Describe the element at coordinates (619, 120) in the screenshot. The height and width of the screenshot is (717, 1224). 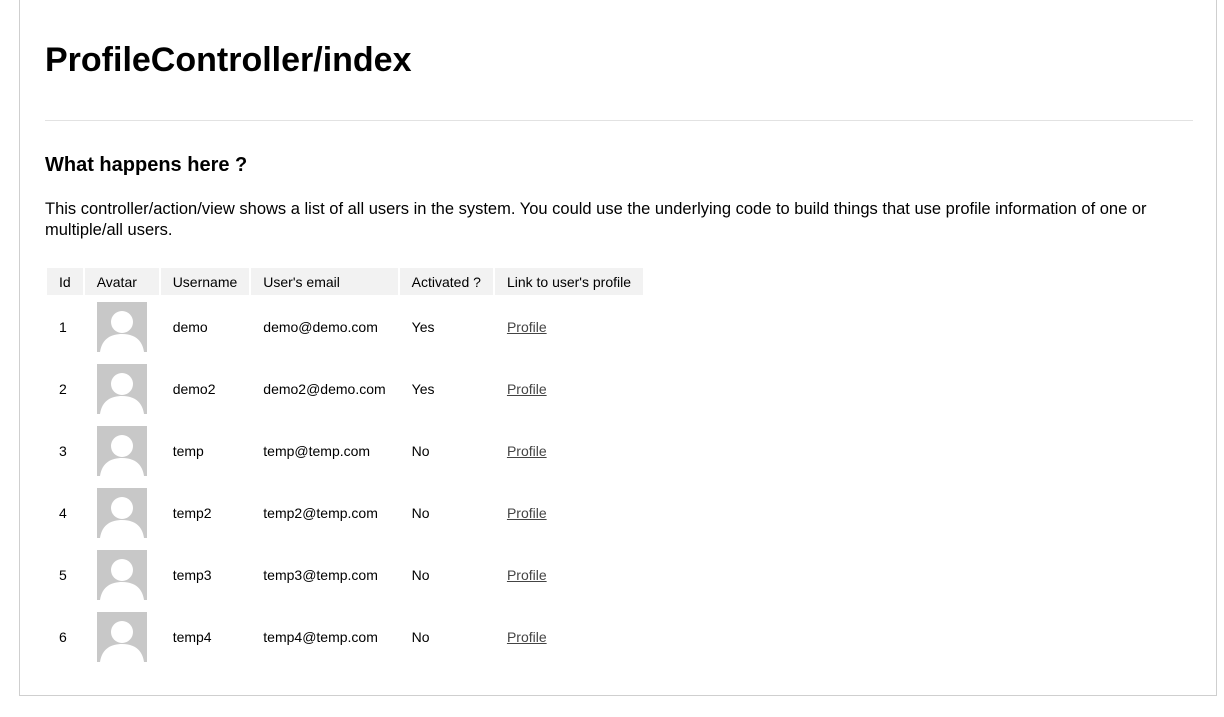
I see `divider` at that location.